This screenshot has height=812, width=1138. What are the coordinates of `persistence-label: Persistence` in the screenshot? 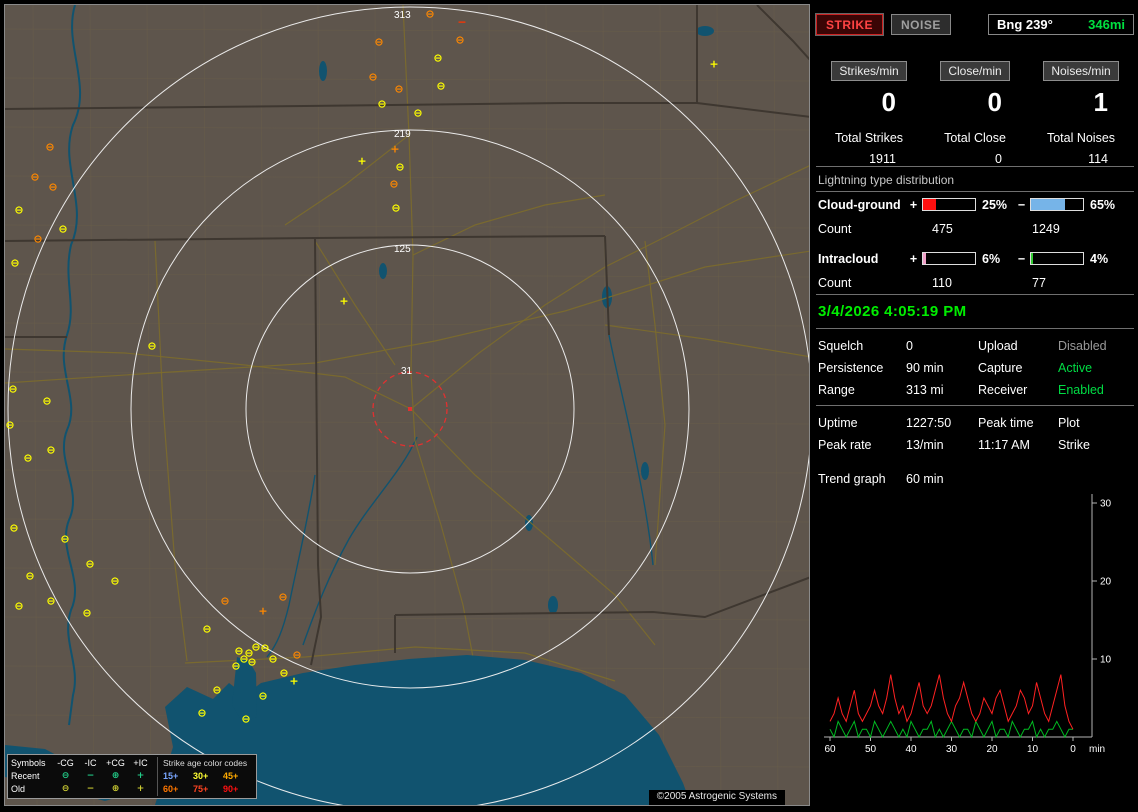 It's located at (851, 368).